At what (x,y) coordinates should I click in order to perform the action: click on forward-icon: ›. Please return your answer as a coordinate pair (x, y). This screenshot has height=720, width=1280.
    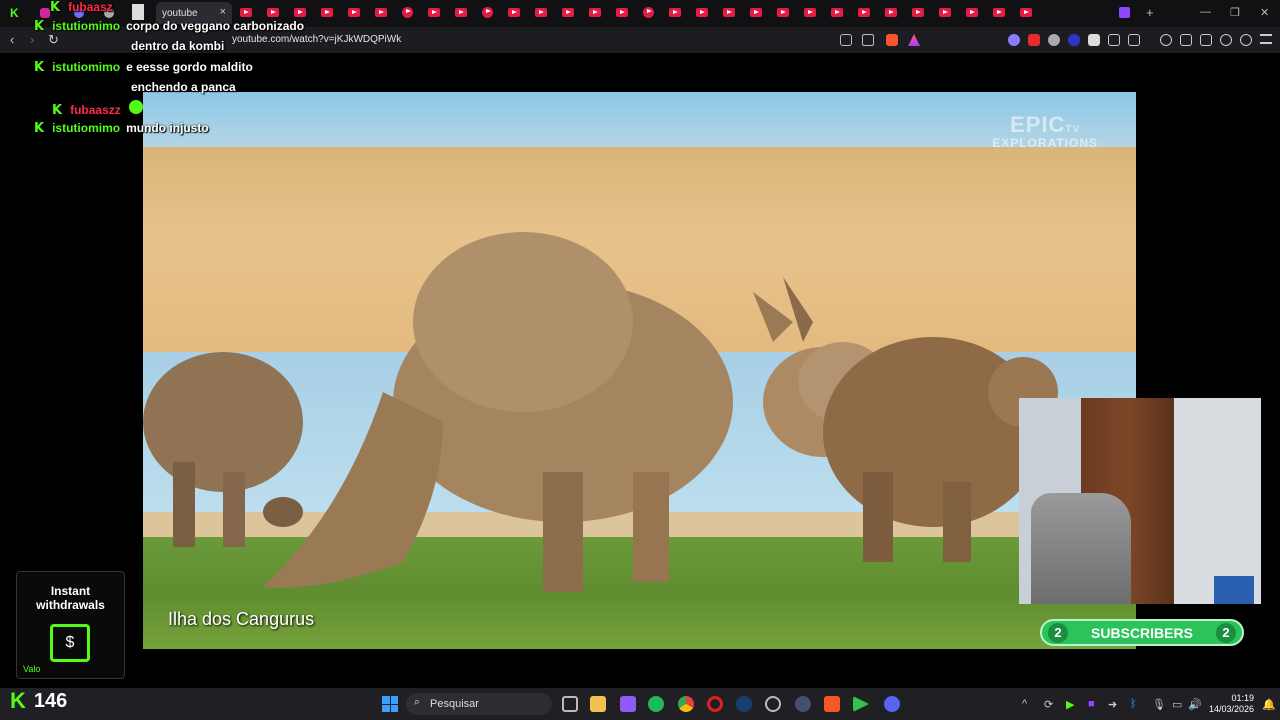
    Looking at the image, I should click on (32, 39).